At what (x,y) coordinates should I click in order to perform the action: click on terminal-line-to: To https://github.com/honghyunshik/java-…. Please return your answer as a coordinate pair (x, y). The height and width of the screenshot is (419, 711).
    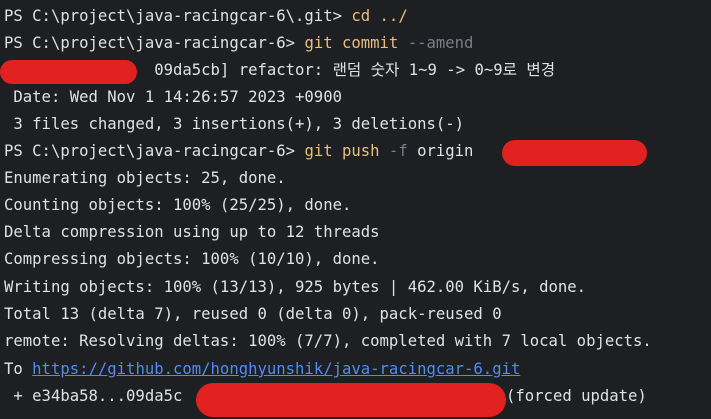
    Looking at the image, I should click on (262, 369).